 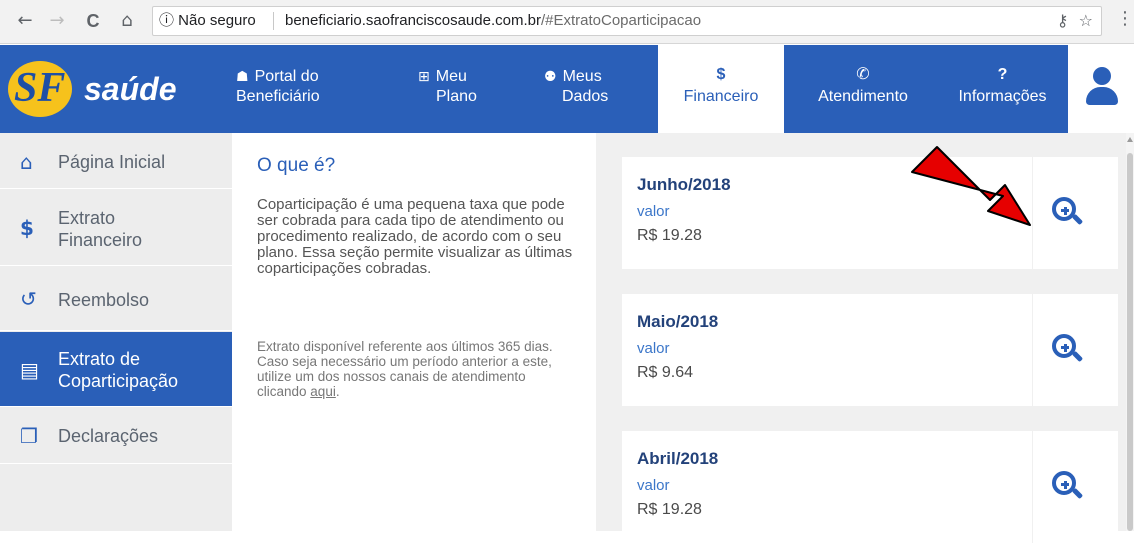 What do you see at coordinates (863, 74) in the screenshot?
I see `phone-icon: ✆` at bounding box center [863, 74].